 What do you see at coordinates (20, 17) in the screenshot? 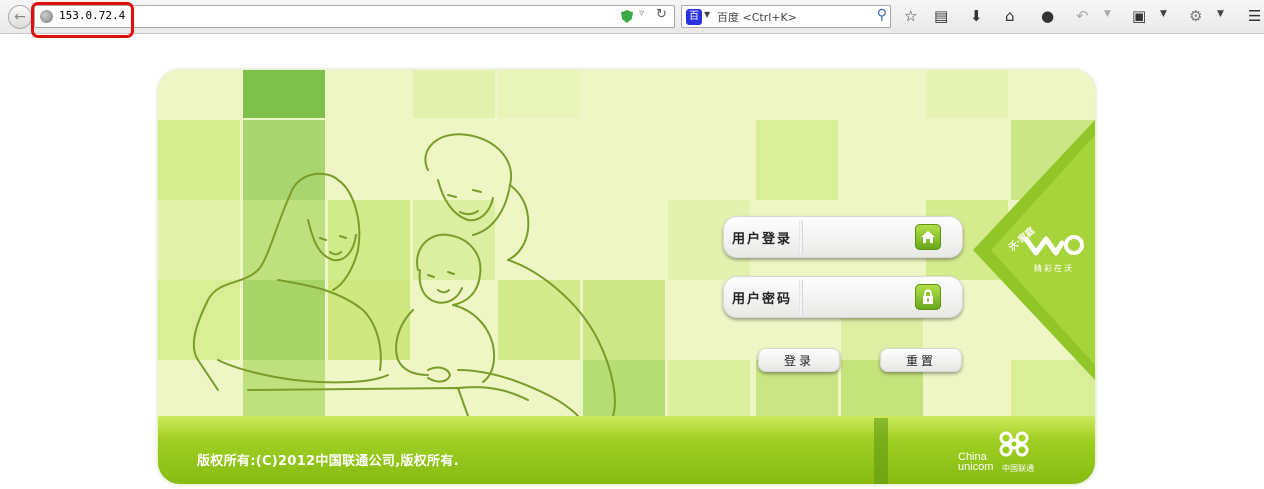
I see `back-icon: ←` at bounding box center [20, 17].